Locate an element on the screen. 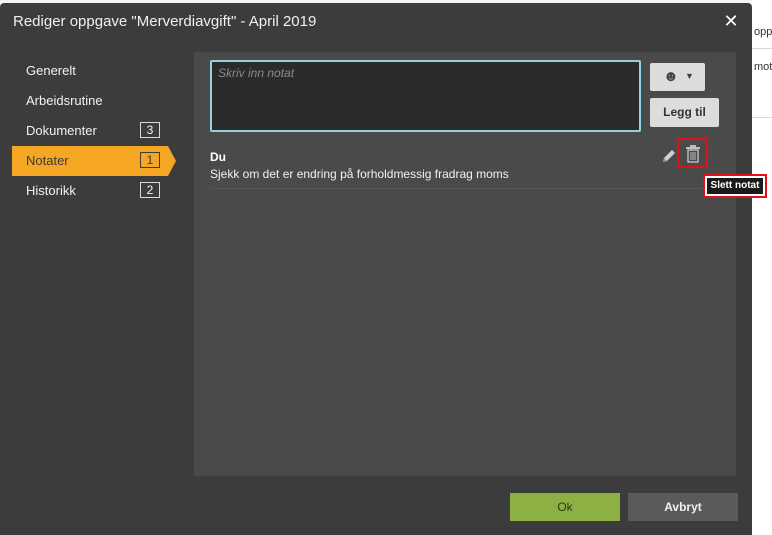 Image resolution: width=772 pixels, height=535 pixels. trash-icon is located at coordinates (693, 154).